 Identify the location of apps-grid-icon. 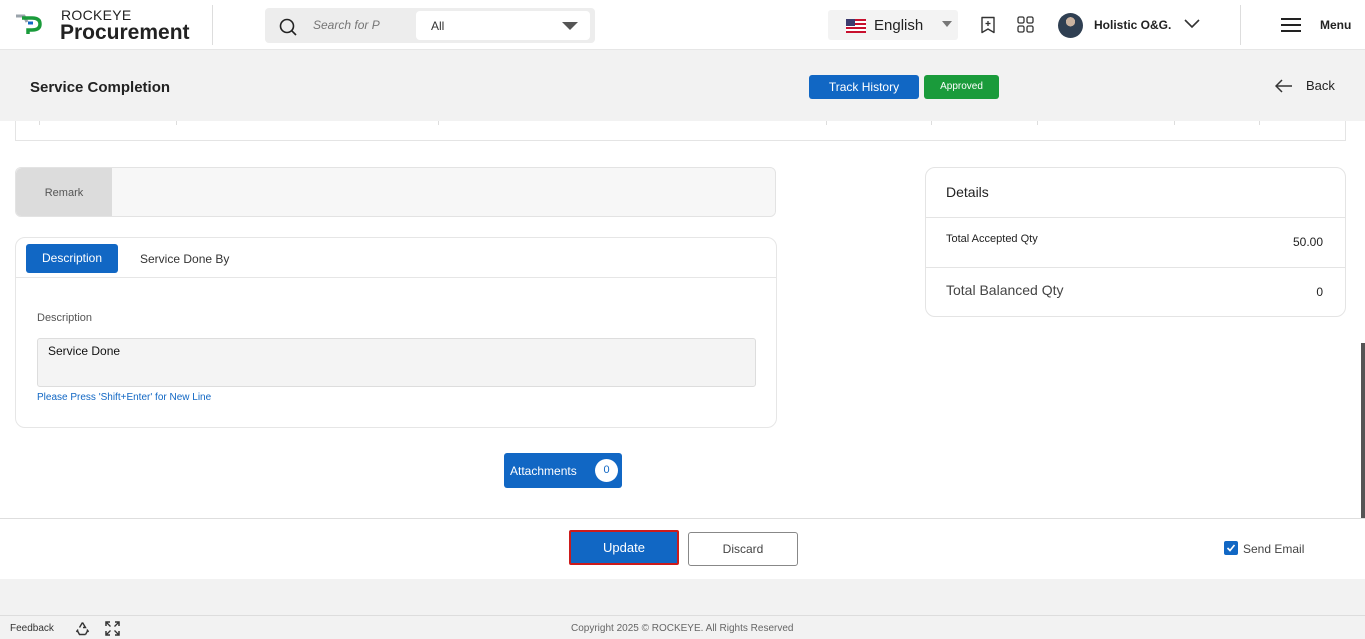
(1025, 24).